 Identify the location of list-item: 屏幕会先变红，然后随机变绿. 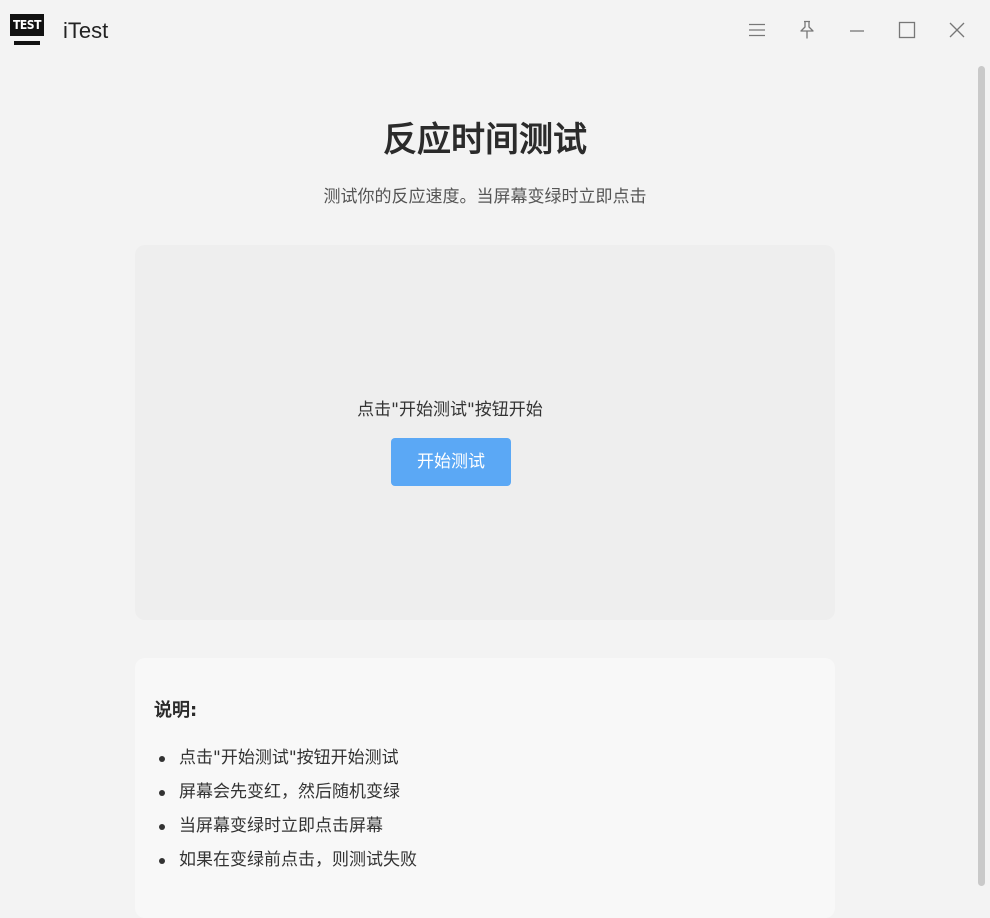
(276, 792).